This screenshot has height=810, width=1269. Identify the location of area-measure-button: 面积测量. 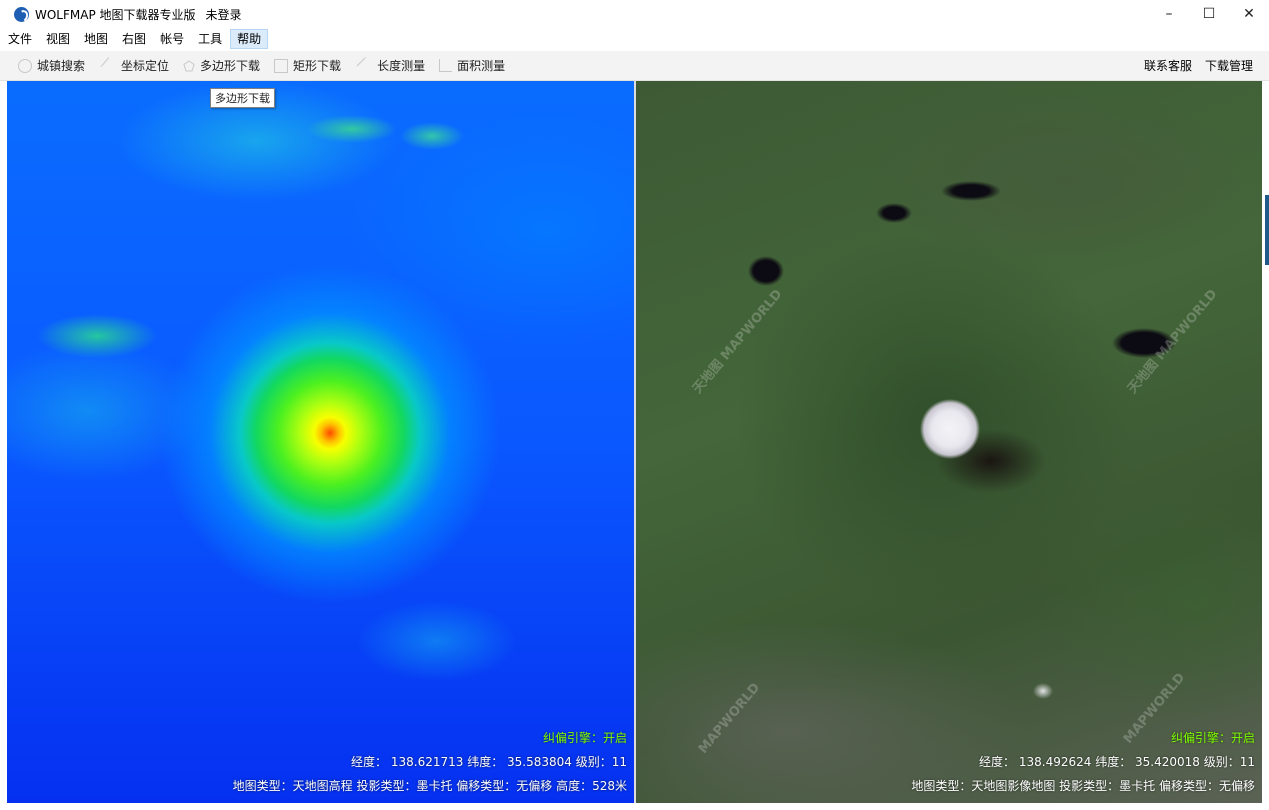
(472, 65).